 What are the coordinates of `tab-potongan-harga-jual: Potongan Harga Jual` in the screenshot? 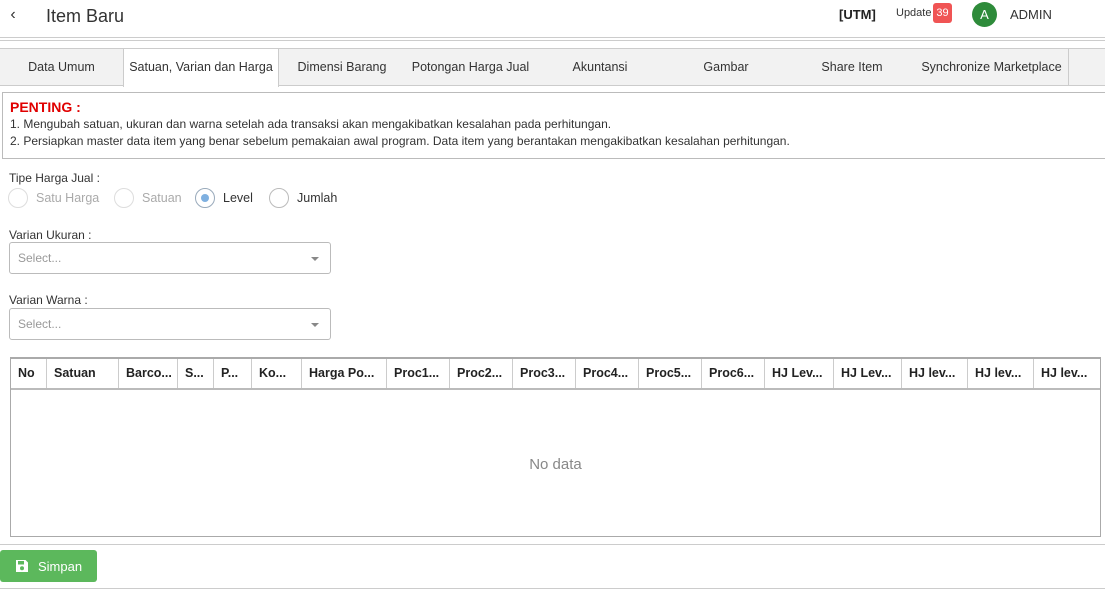 It's located at (470, 67).